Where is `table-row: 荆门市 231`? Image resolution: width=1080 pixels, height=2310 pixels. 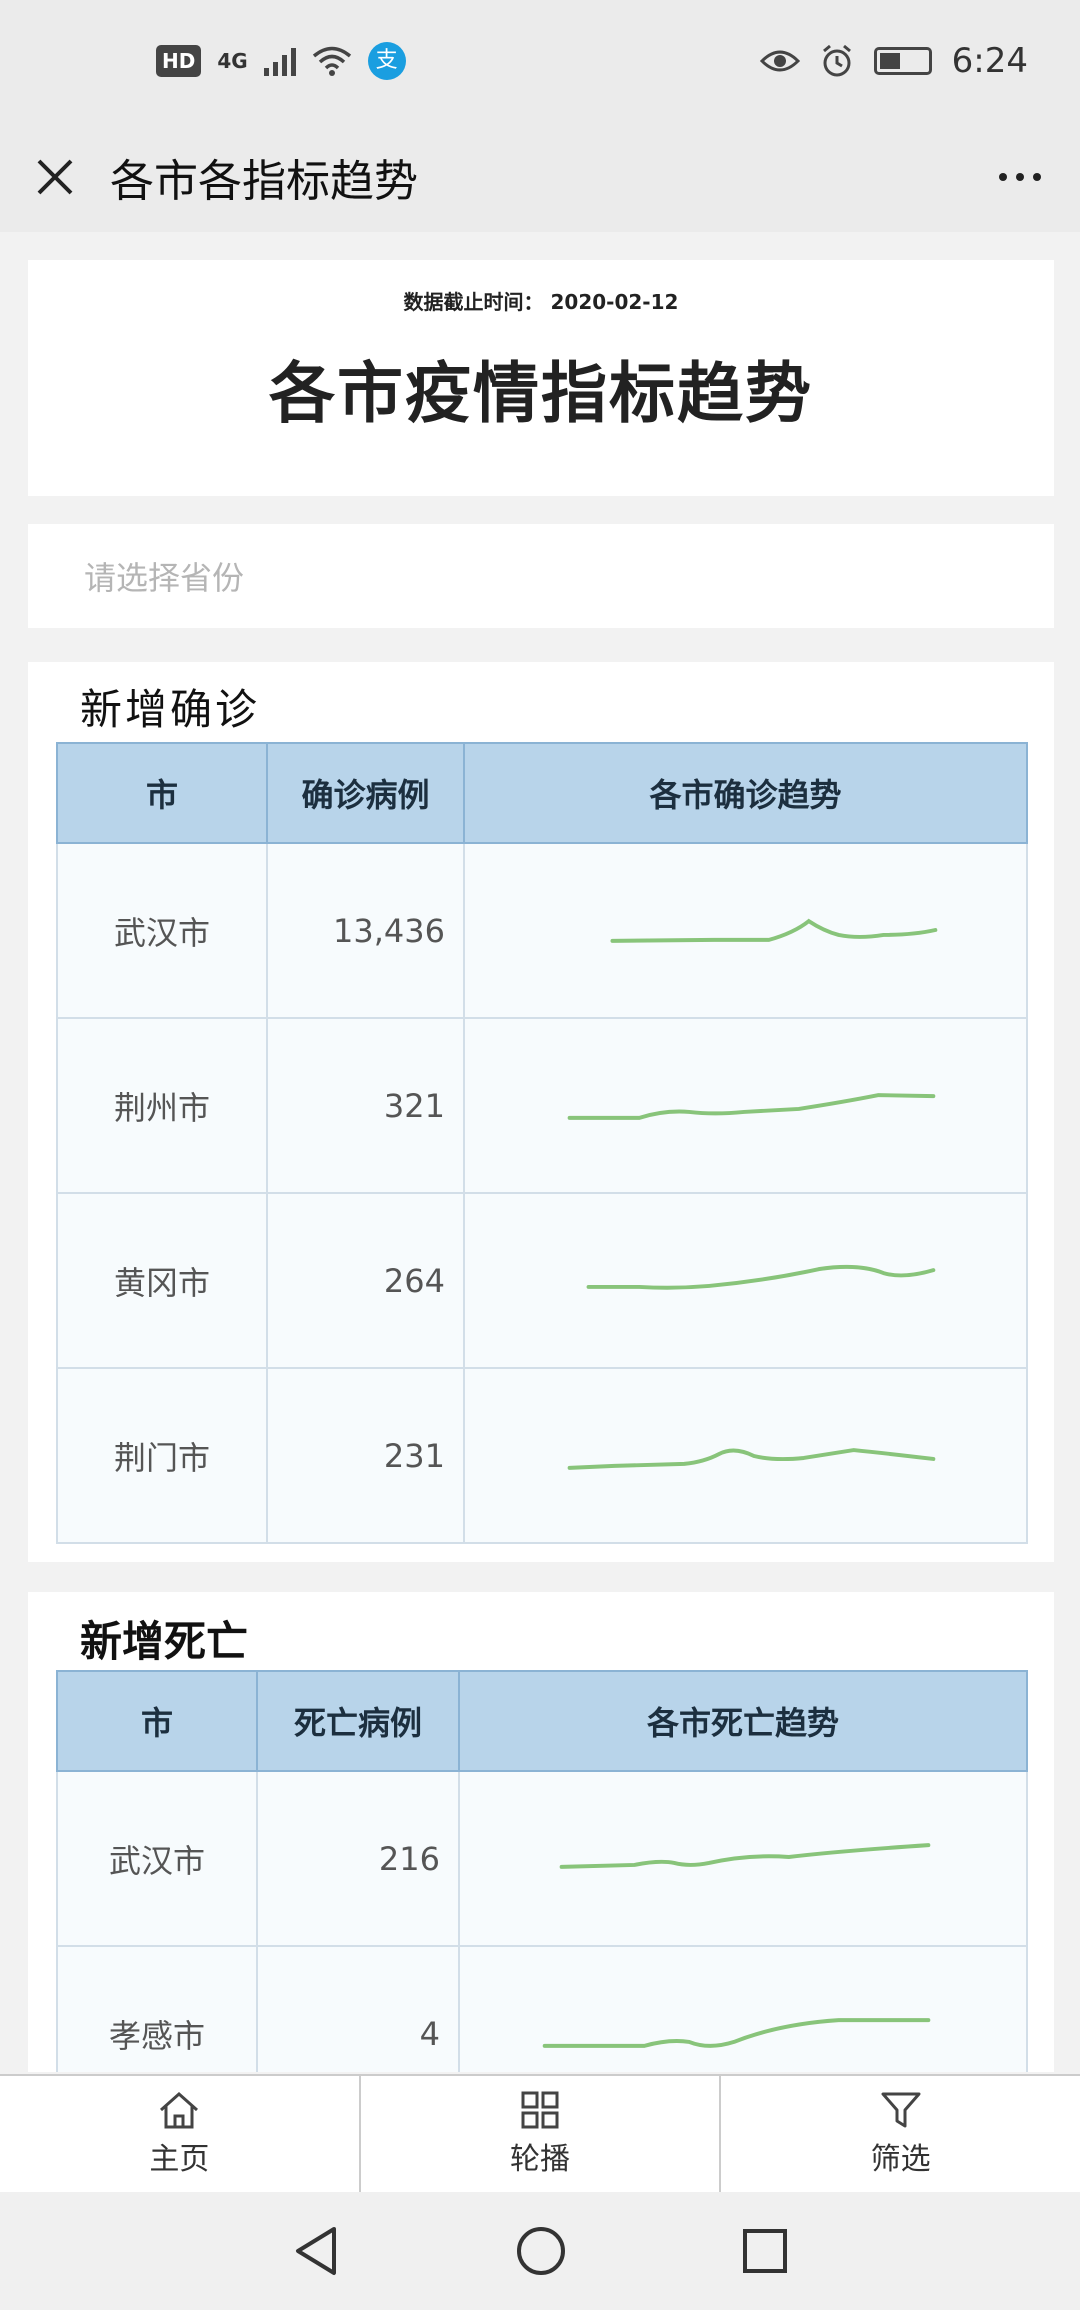
table-row: 荆门市 231 is located at coordinates (542, 1455).